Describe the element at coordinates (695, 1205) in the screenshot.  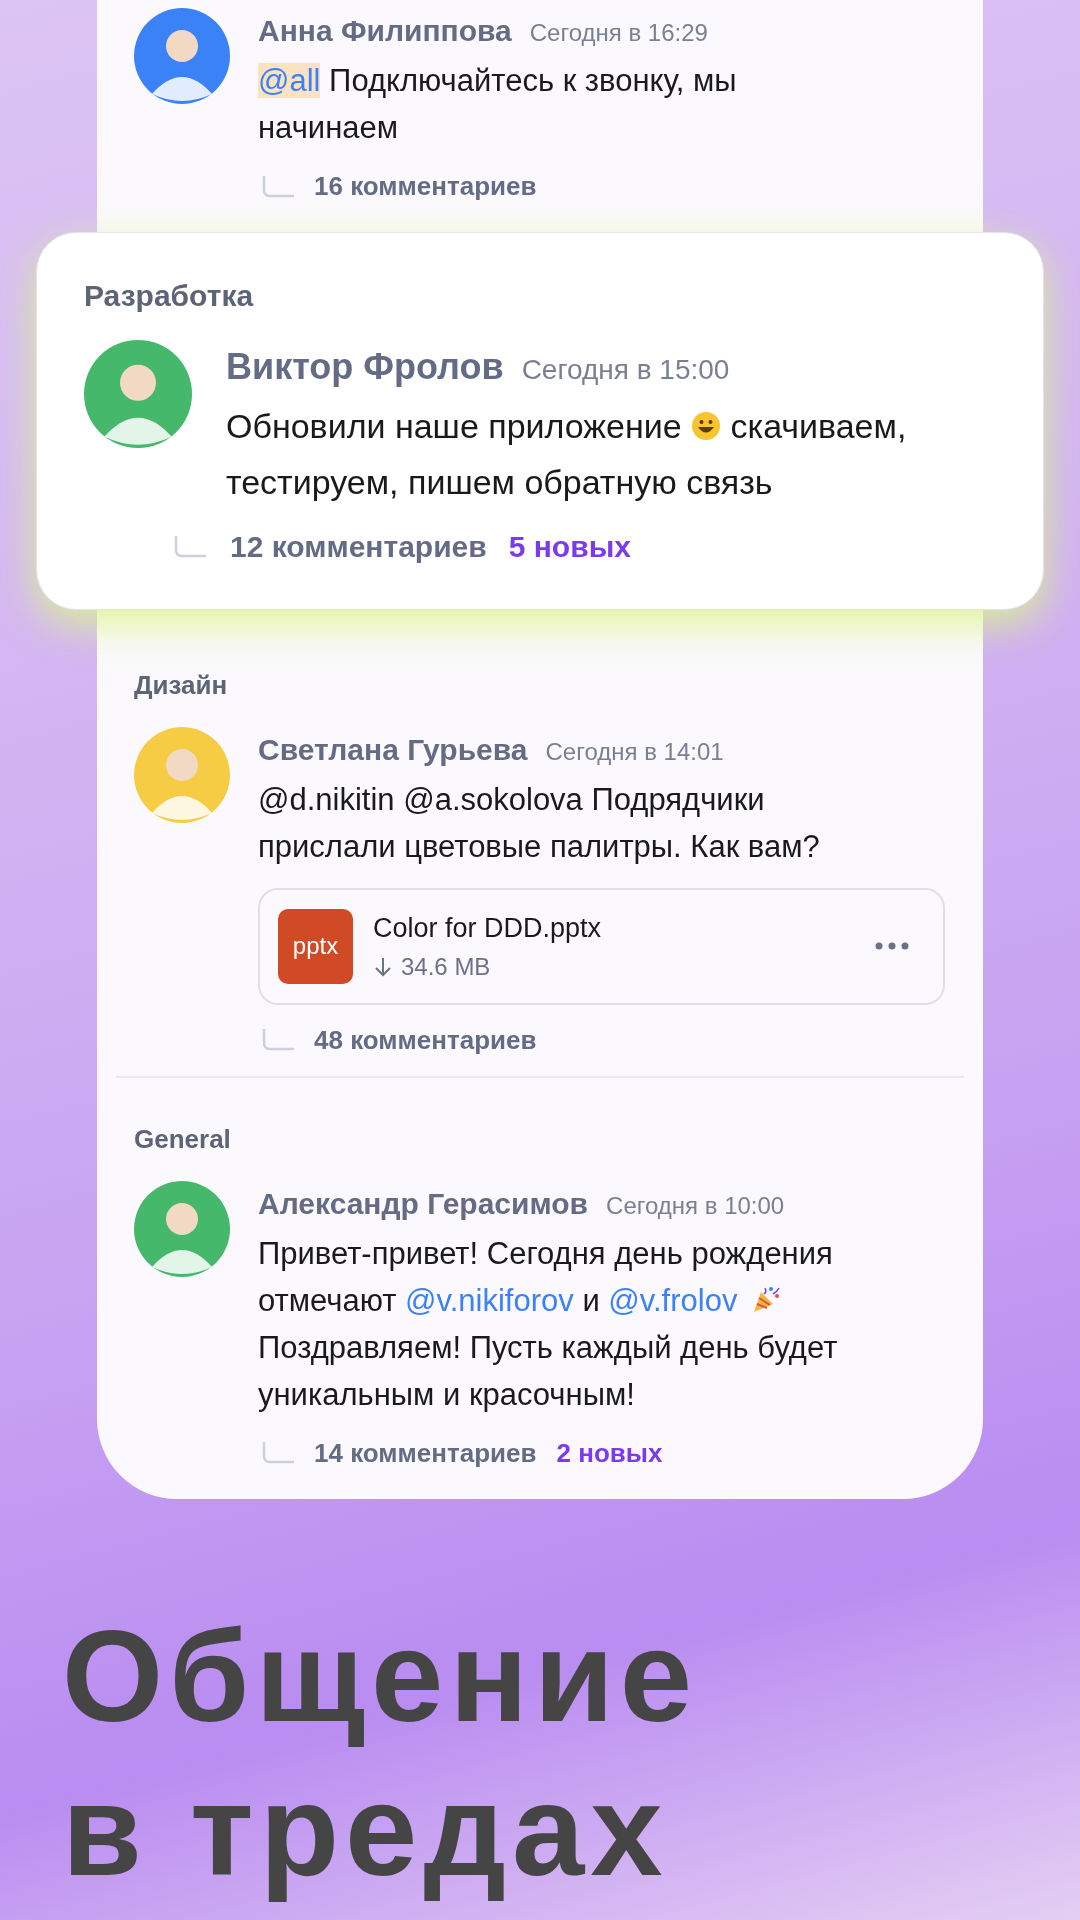
I see `message-time: Сегодня в 10:00` at that location.